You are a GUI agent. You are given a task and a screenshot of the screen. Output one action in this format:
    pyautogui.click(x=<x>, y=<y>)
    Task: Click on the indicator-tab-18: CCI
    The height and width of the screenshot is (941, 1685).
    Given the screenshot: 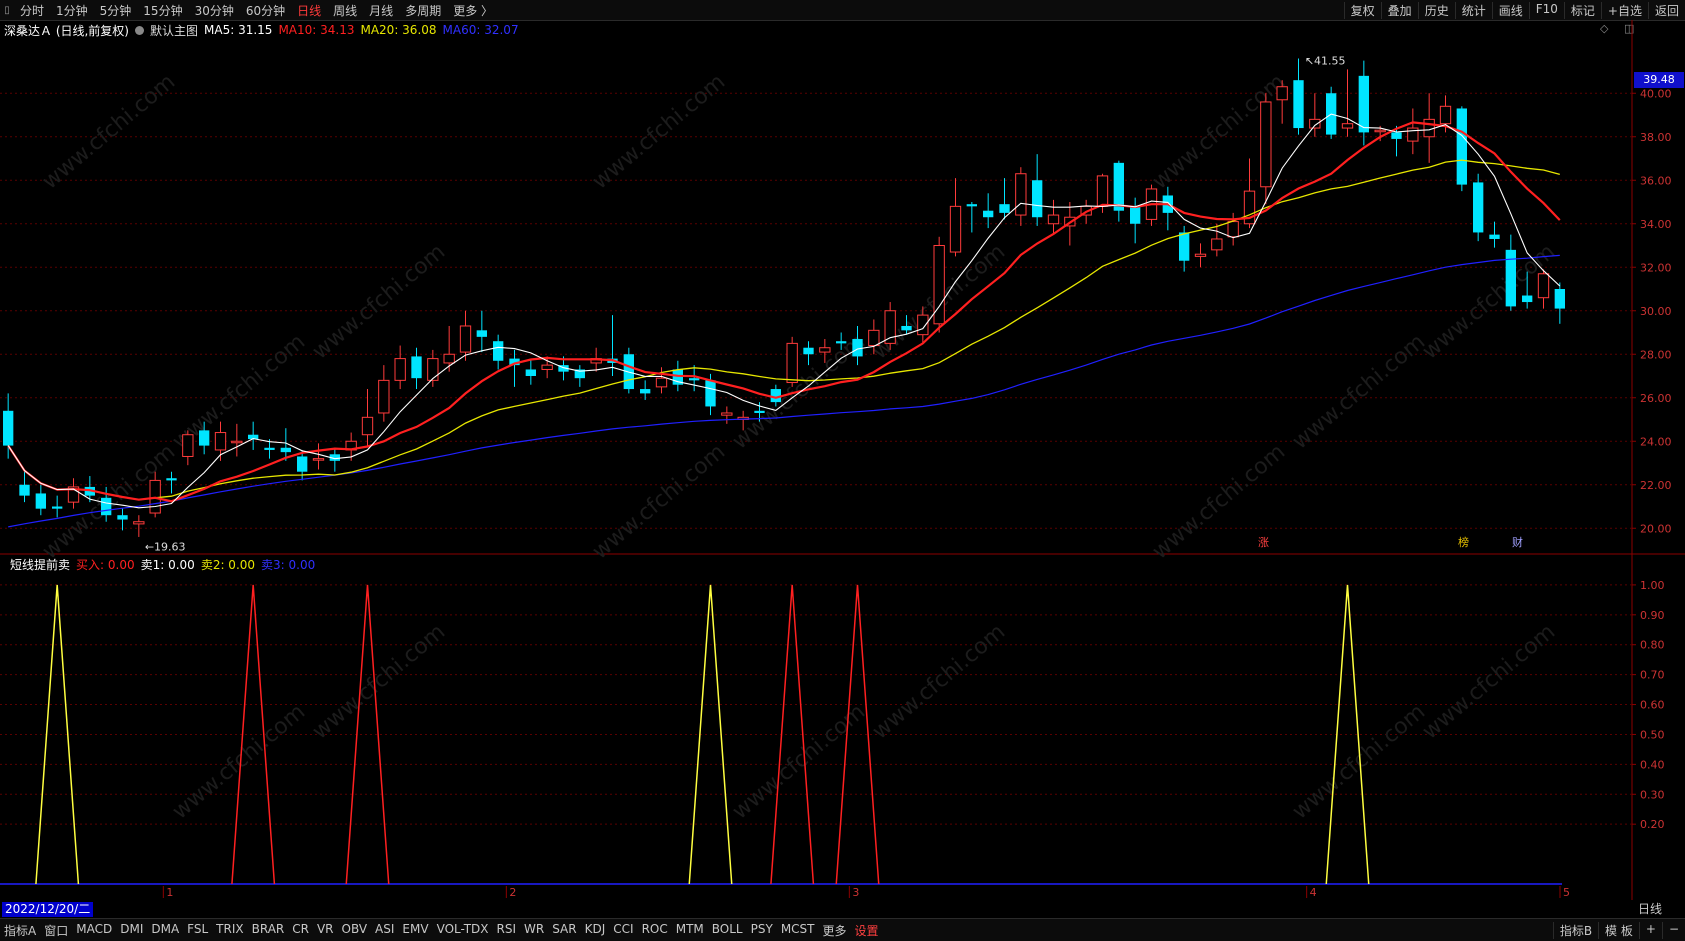 What is the action you would take?
    pyautogui.click(x=623, y=930)
    